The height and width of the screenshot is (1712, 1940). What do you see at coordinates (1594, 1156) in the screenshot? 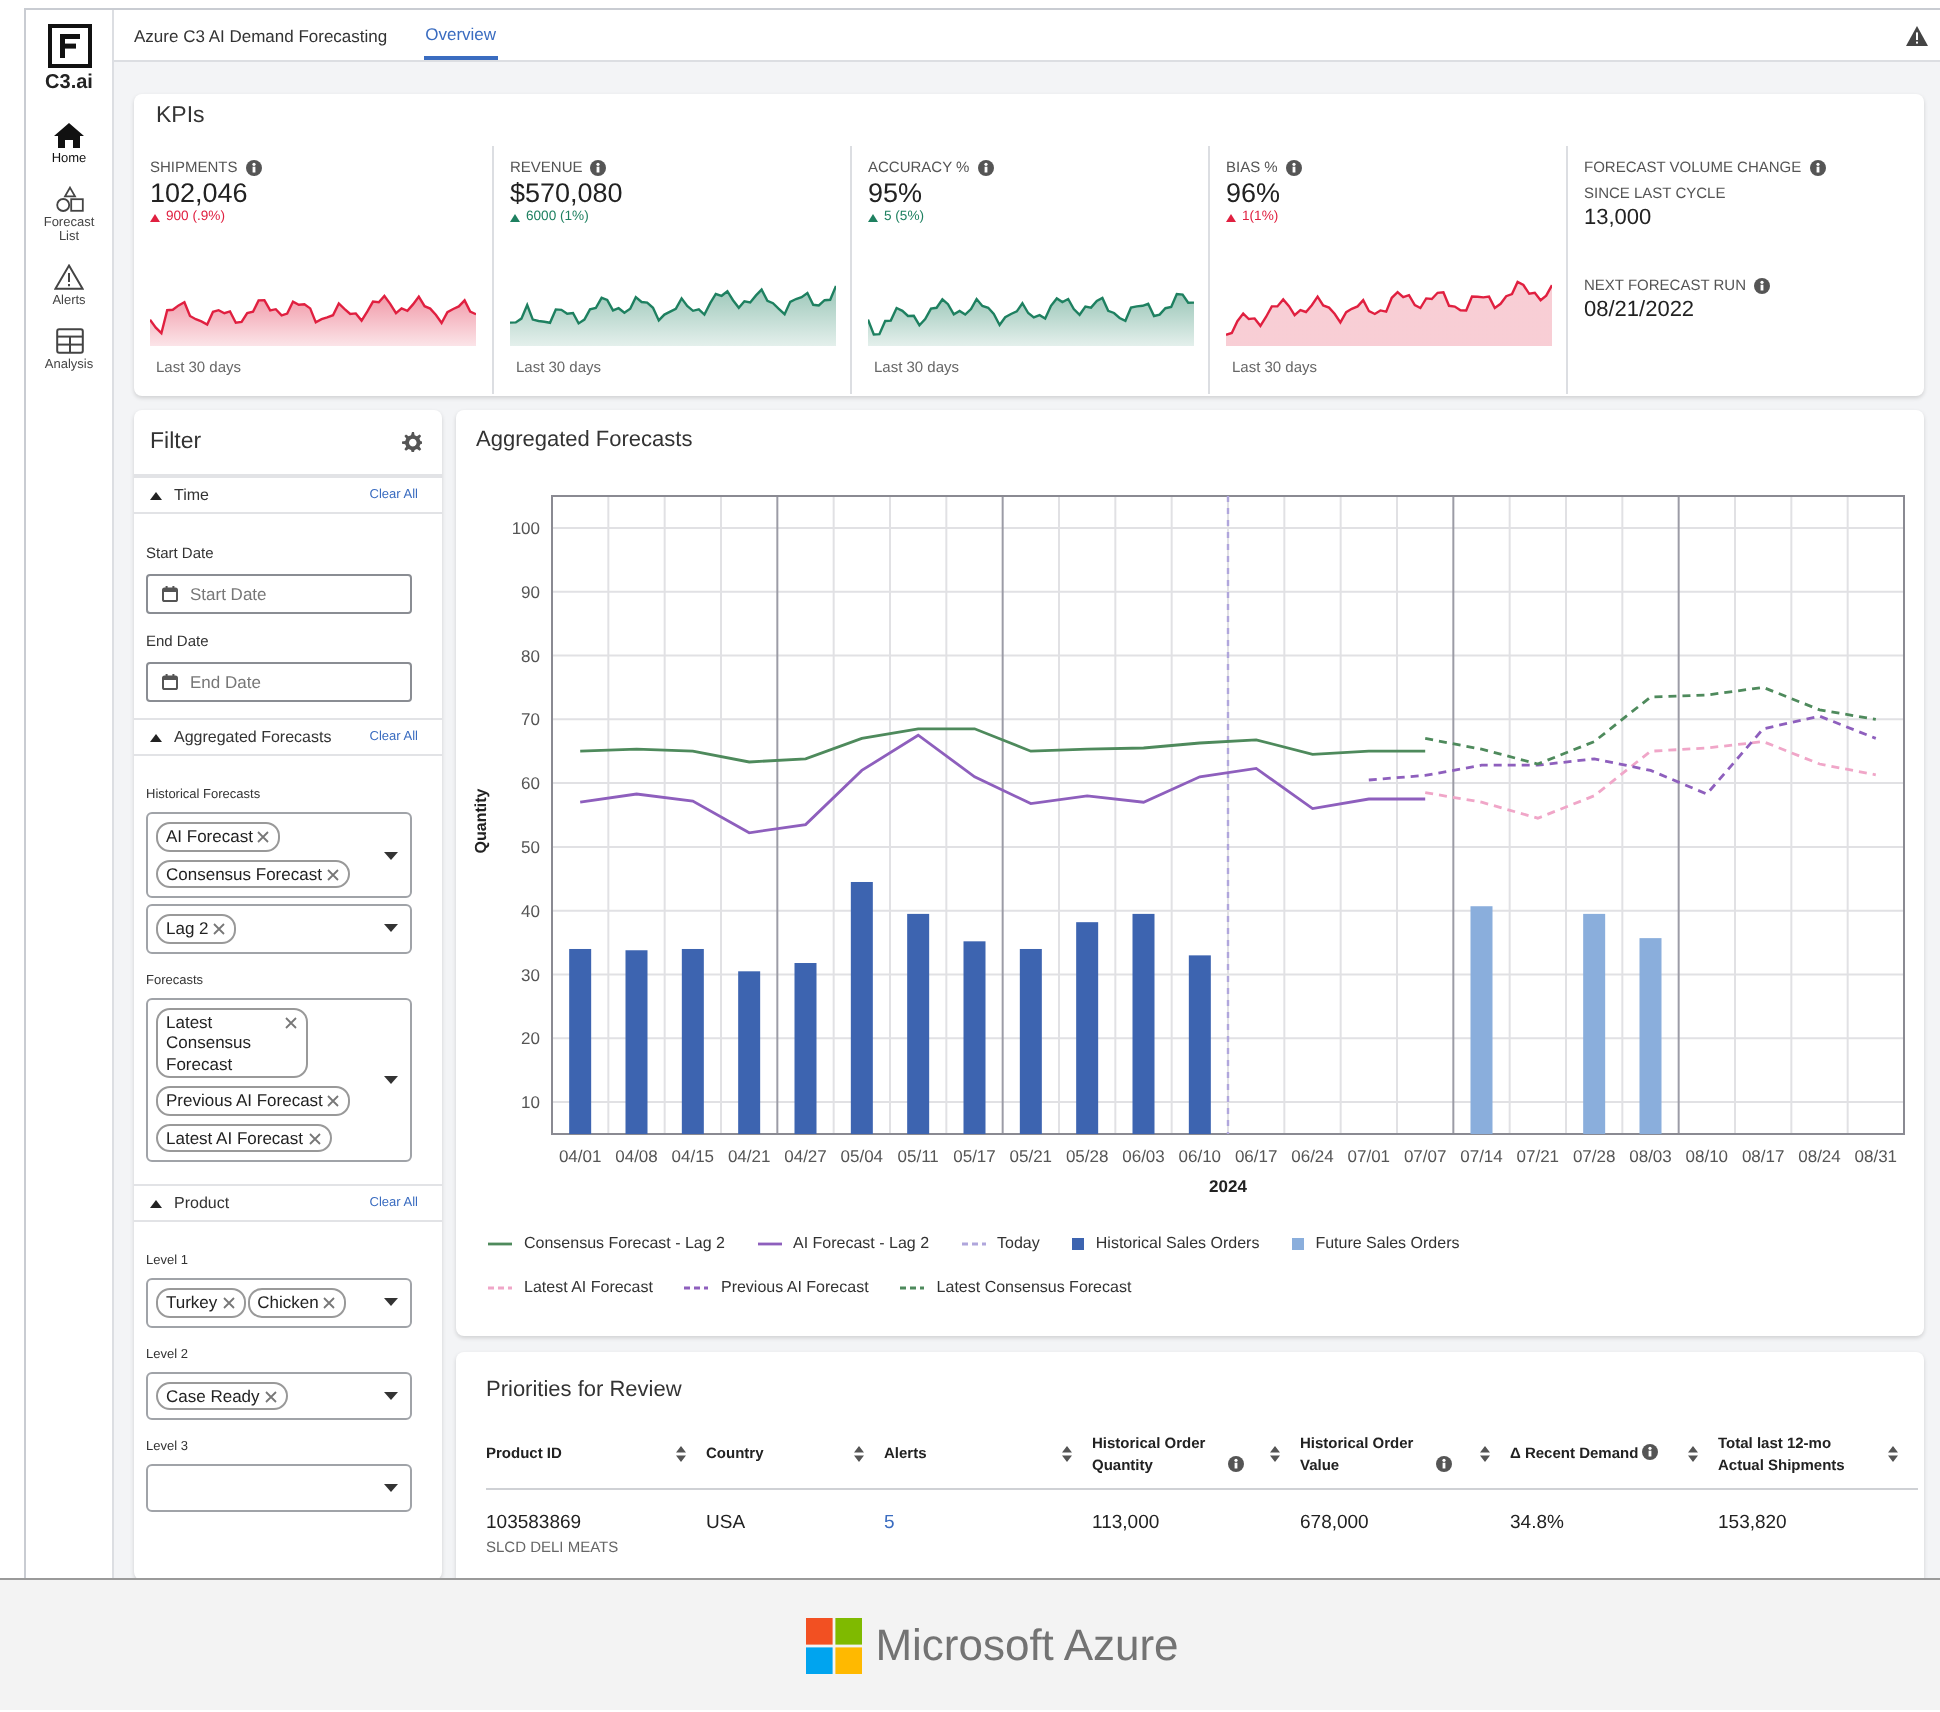
I see `tick-label: 07/28` at bounding box center [1594, 1156].